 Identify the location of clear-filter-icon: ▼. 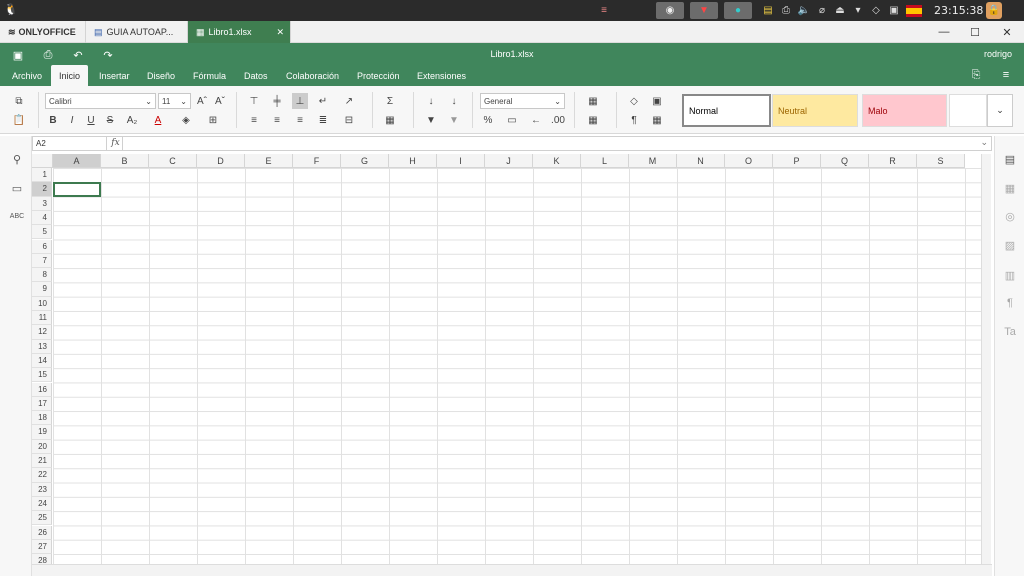
(454, 120).